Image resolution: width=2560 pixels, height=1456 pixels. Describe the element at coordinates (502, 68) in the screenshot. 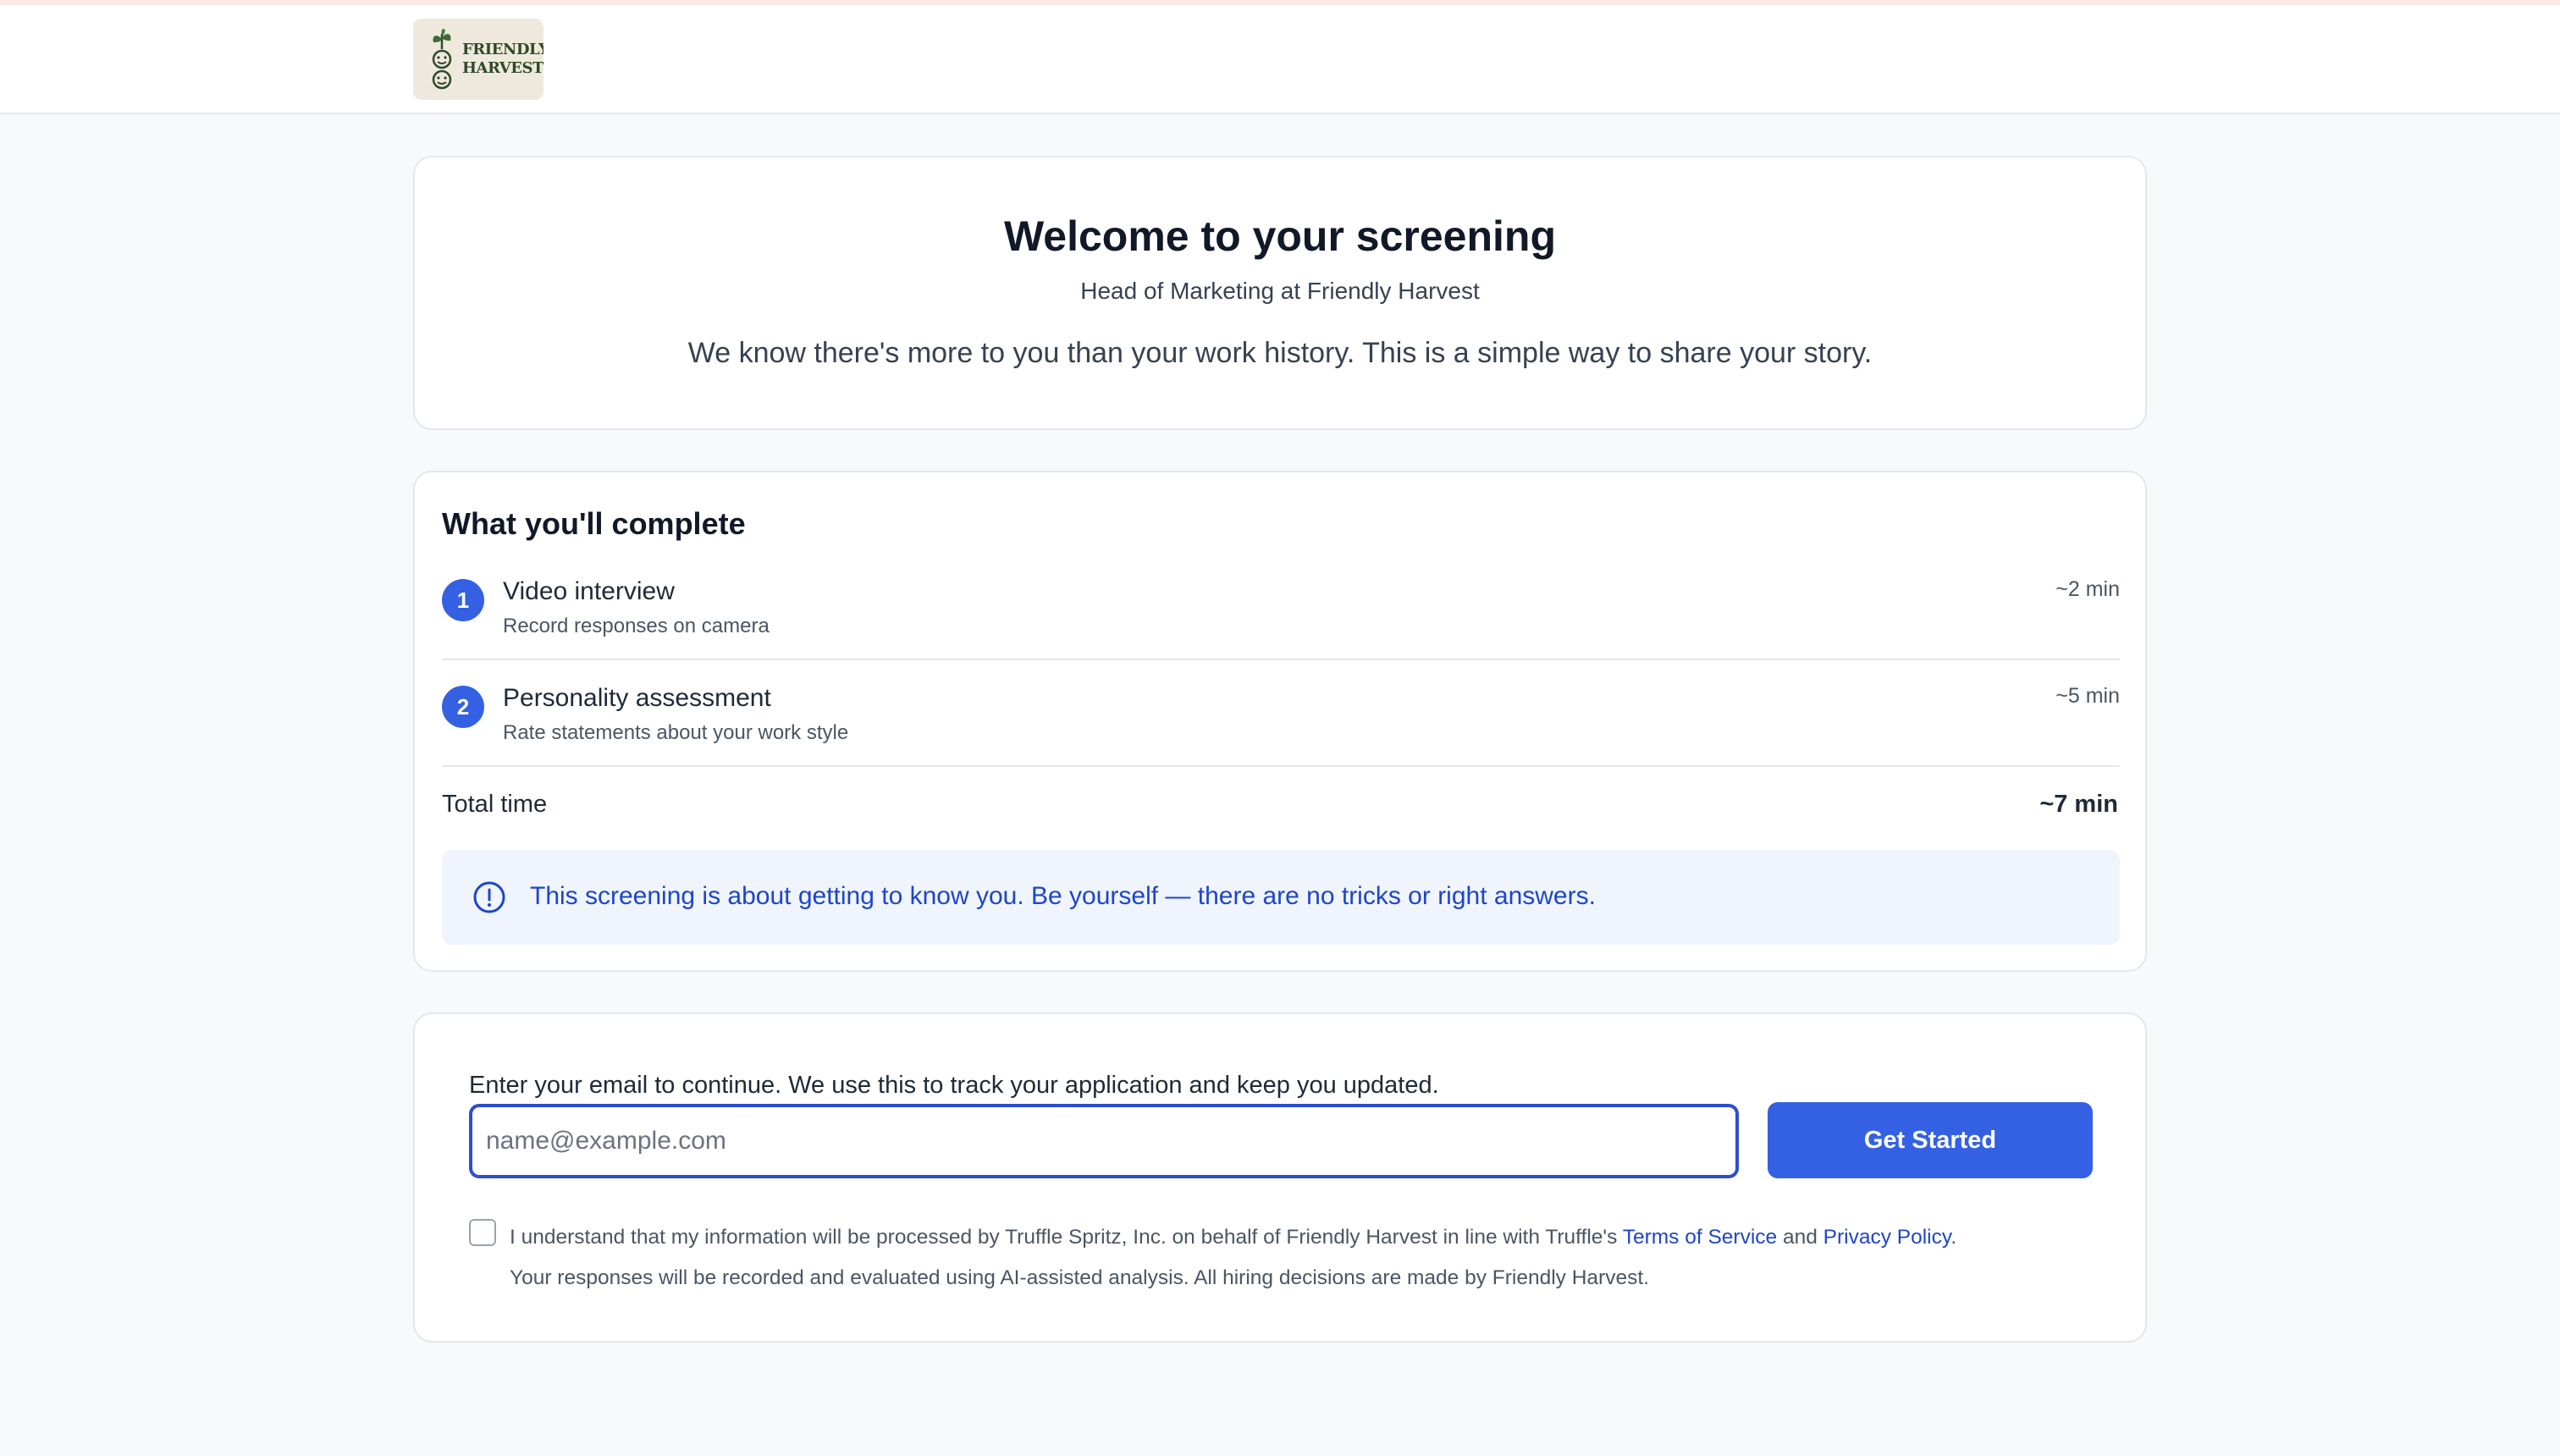

I see `logo-text-line2: HARVEST` at that location.